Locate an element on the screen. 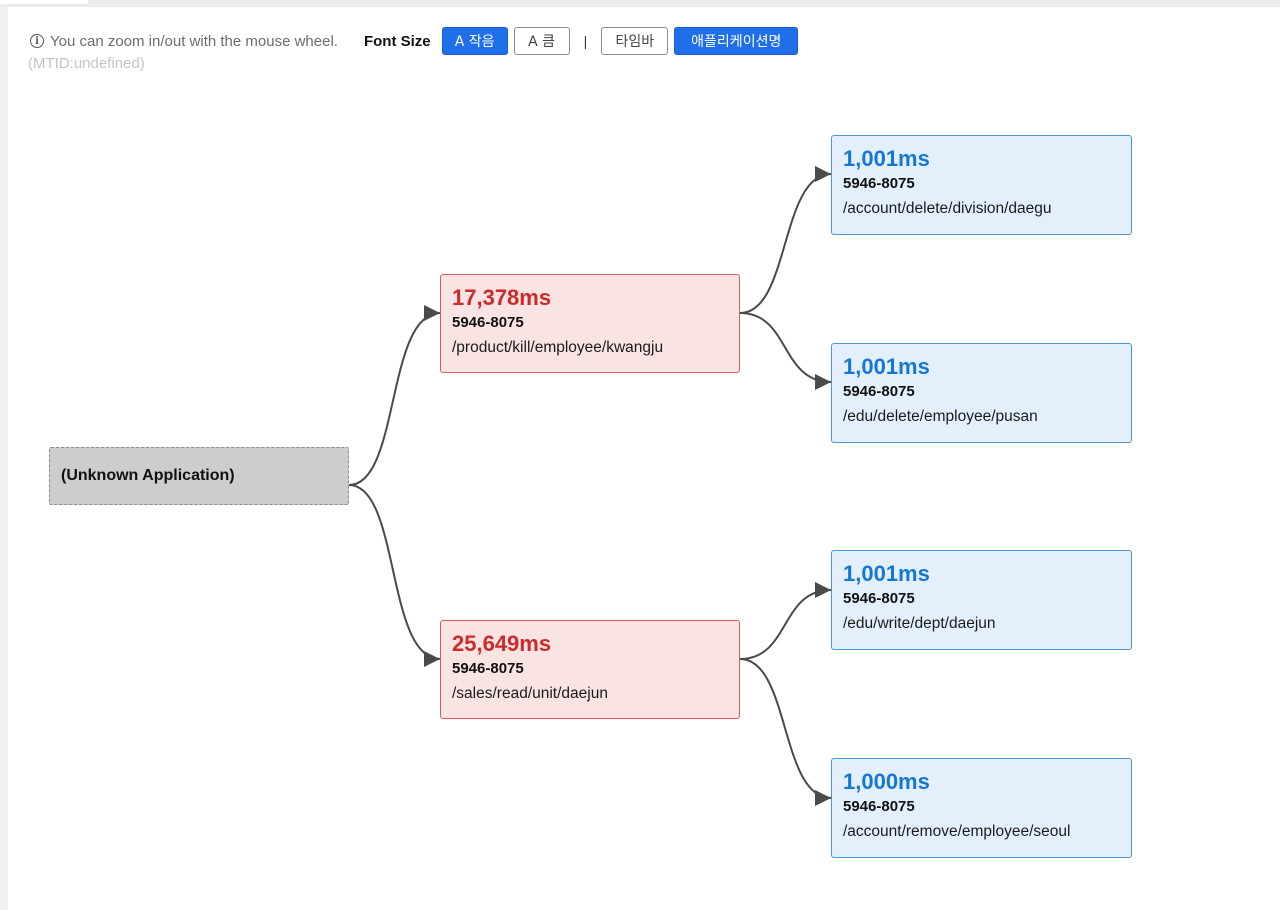 The height and width of the screenshot is (910, 1280). node-path: /edu/delete/employee/pusan is located at coordinates (940, 416).